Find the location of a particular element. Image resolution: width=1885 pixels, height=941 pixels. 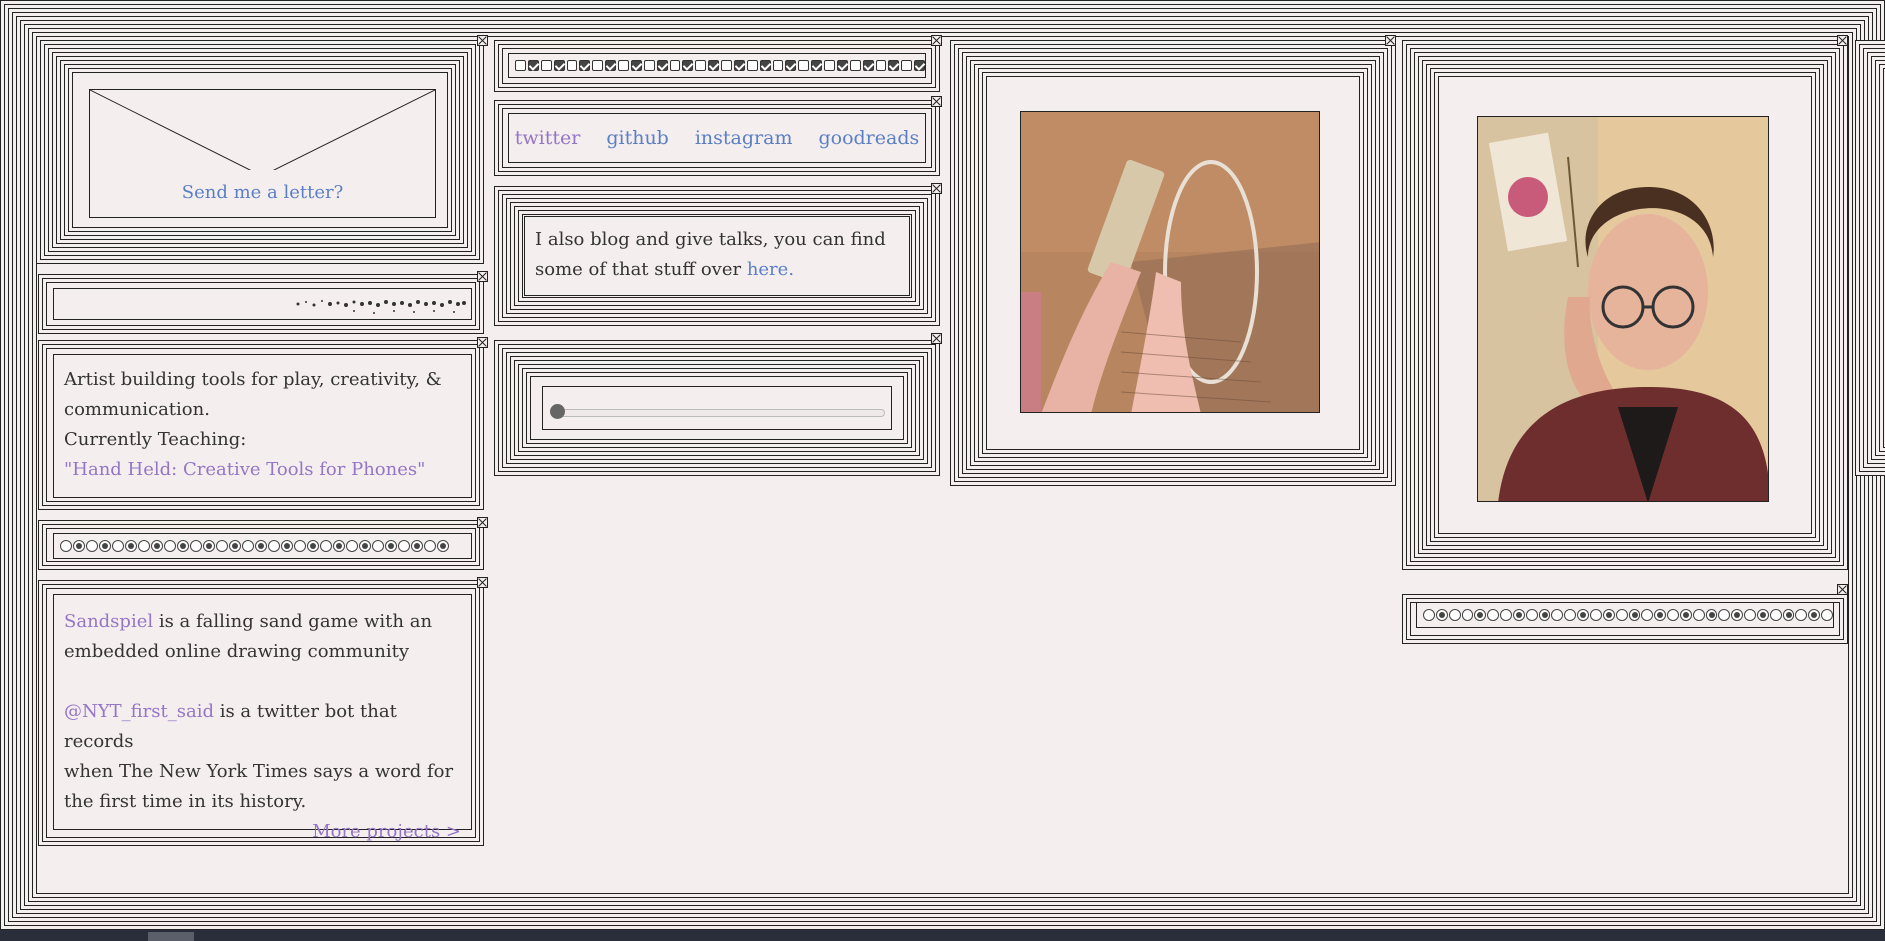

instagram-link: instagram is located at coordinates (744, 138).